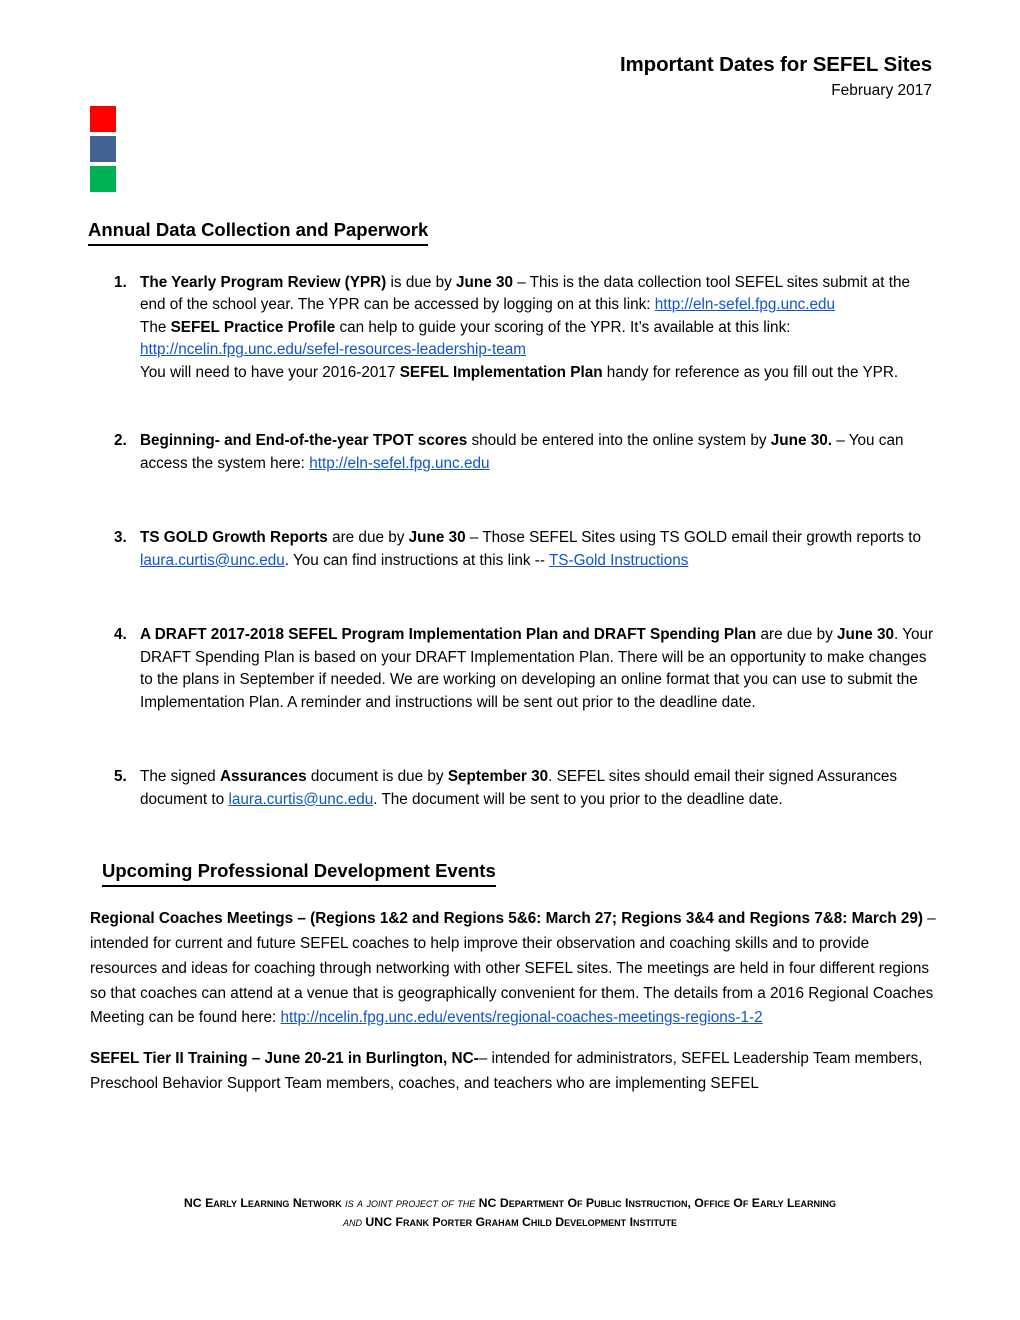  I want to click on nc-eln-logo, so click(103, 149).